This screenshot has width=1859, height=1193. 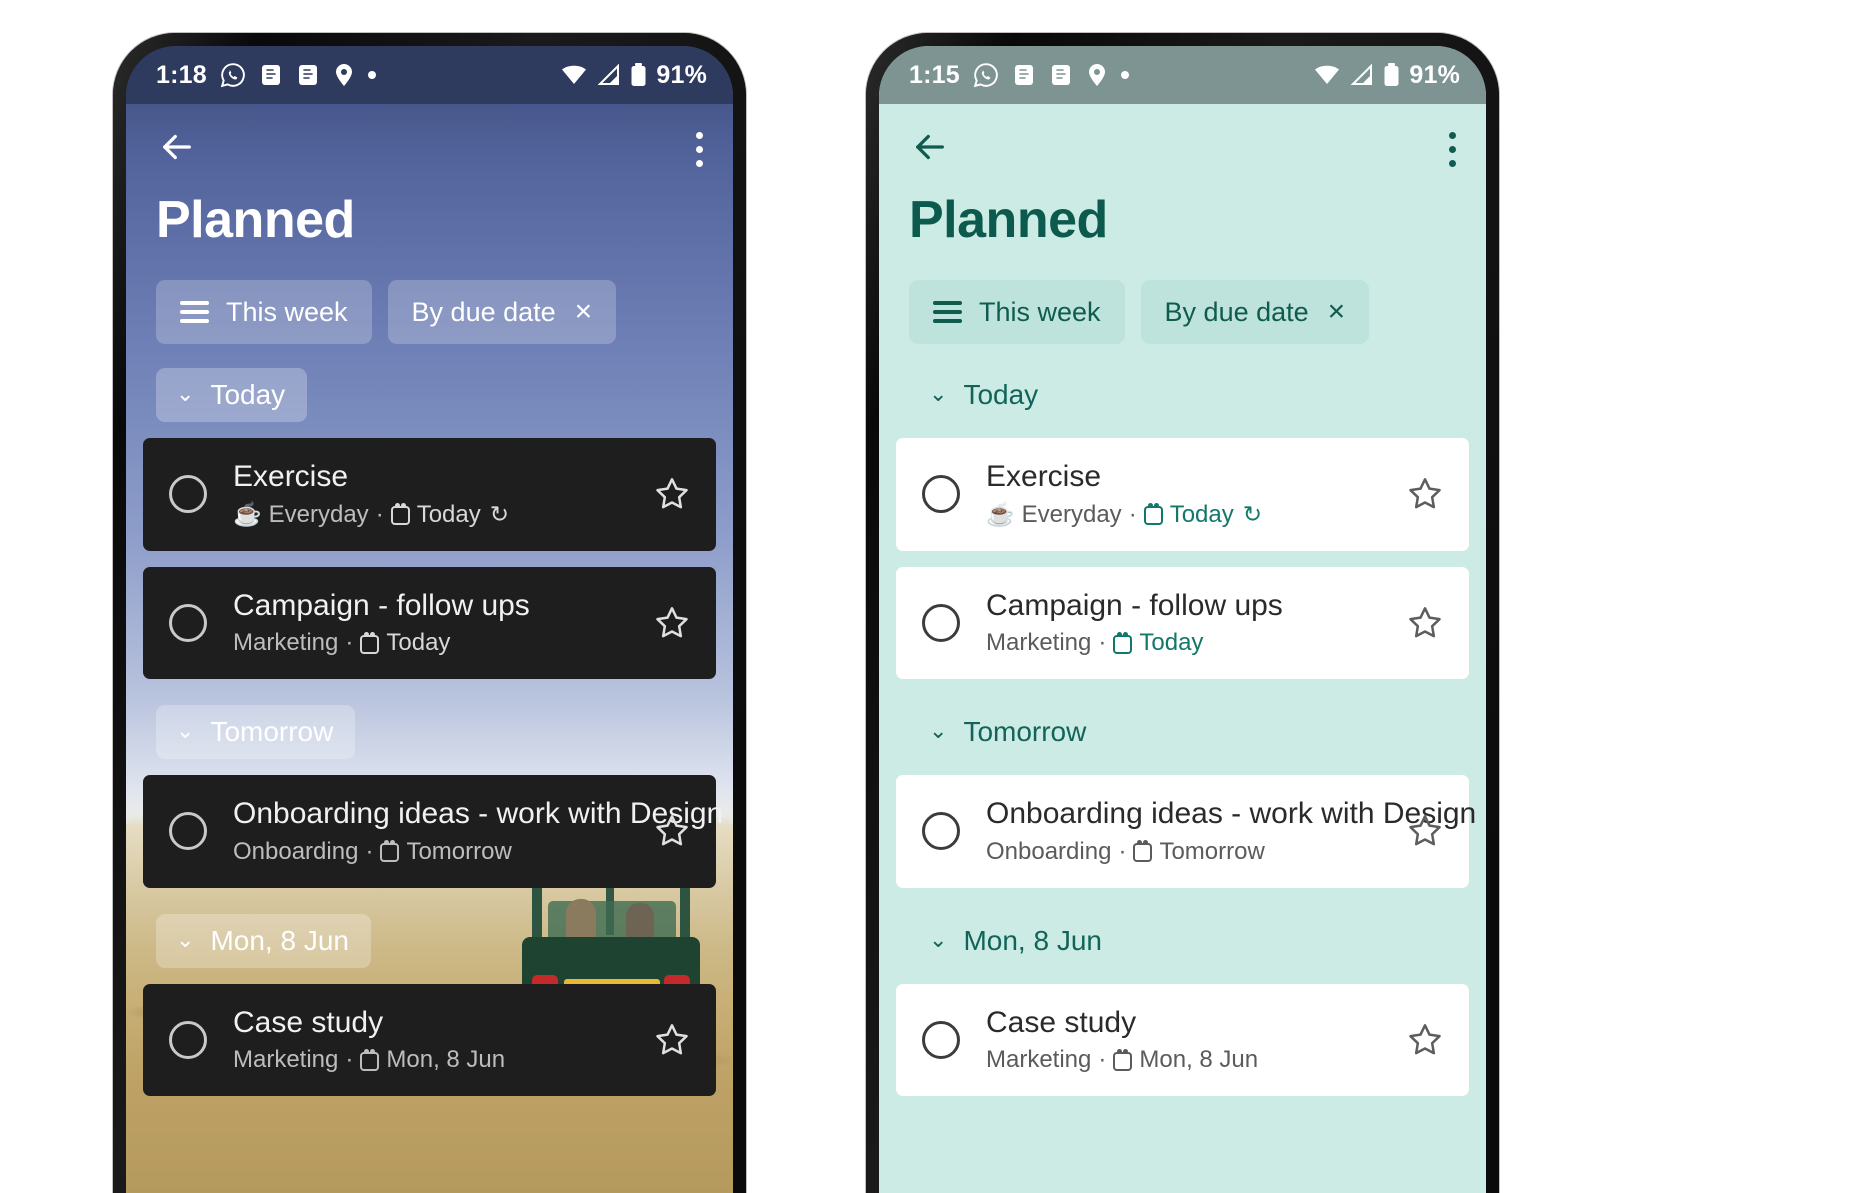 What do you see at coordinates (1025, 732) in the screenshot?
I see `group-label: Tomorrow` at bounding box center [1025, 732].